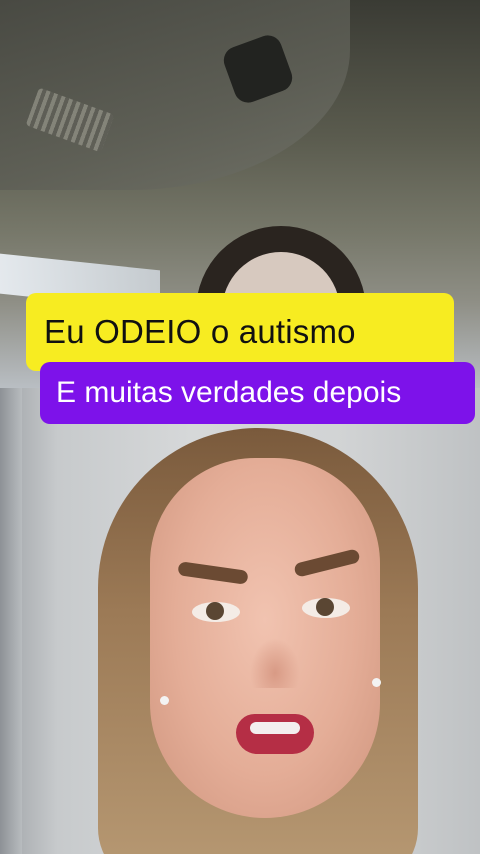 The height and width of the screenshot is (854, 480). What do you see at coordinates (215, 611) in the screenshot?
I see `iris-left` at bounding box center [215, 611].